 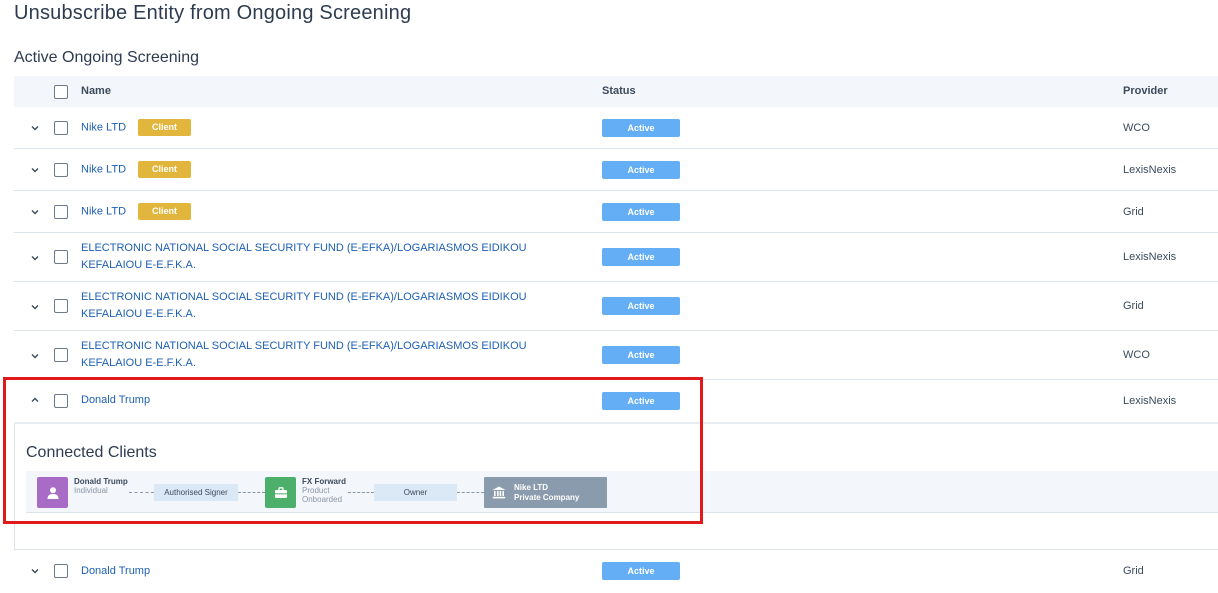 I want to click on company-node-text: Nike LTD Private Company, so click(x=546, y=493).